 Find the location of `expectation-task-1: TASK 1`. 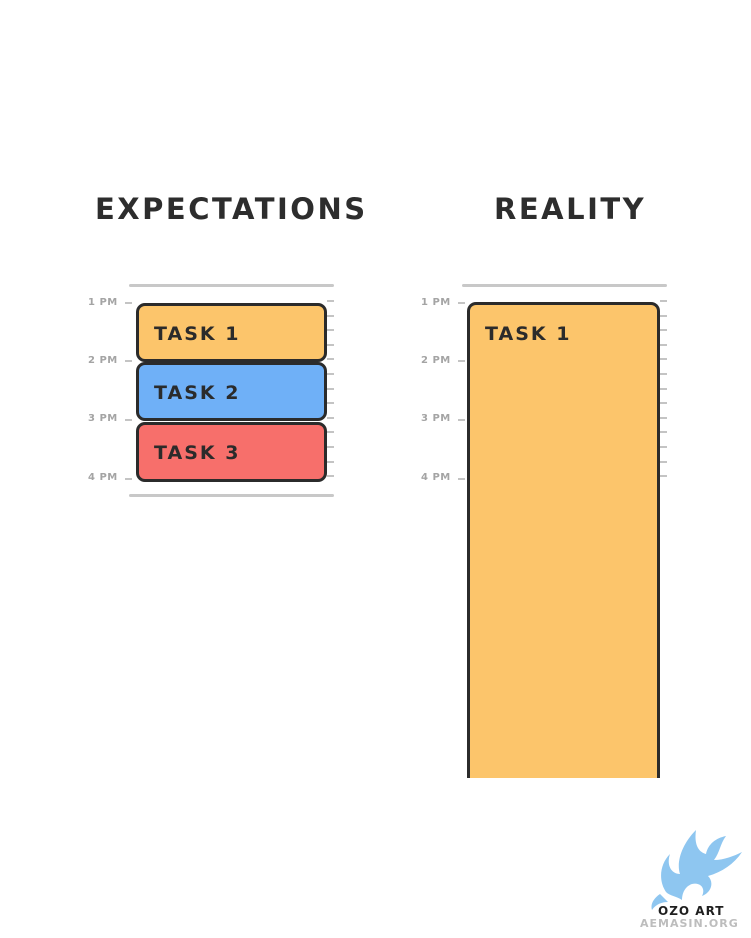

expectation-task-1: TASK 1 is located at coordinates (231, 332).